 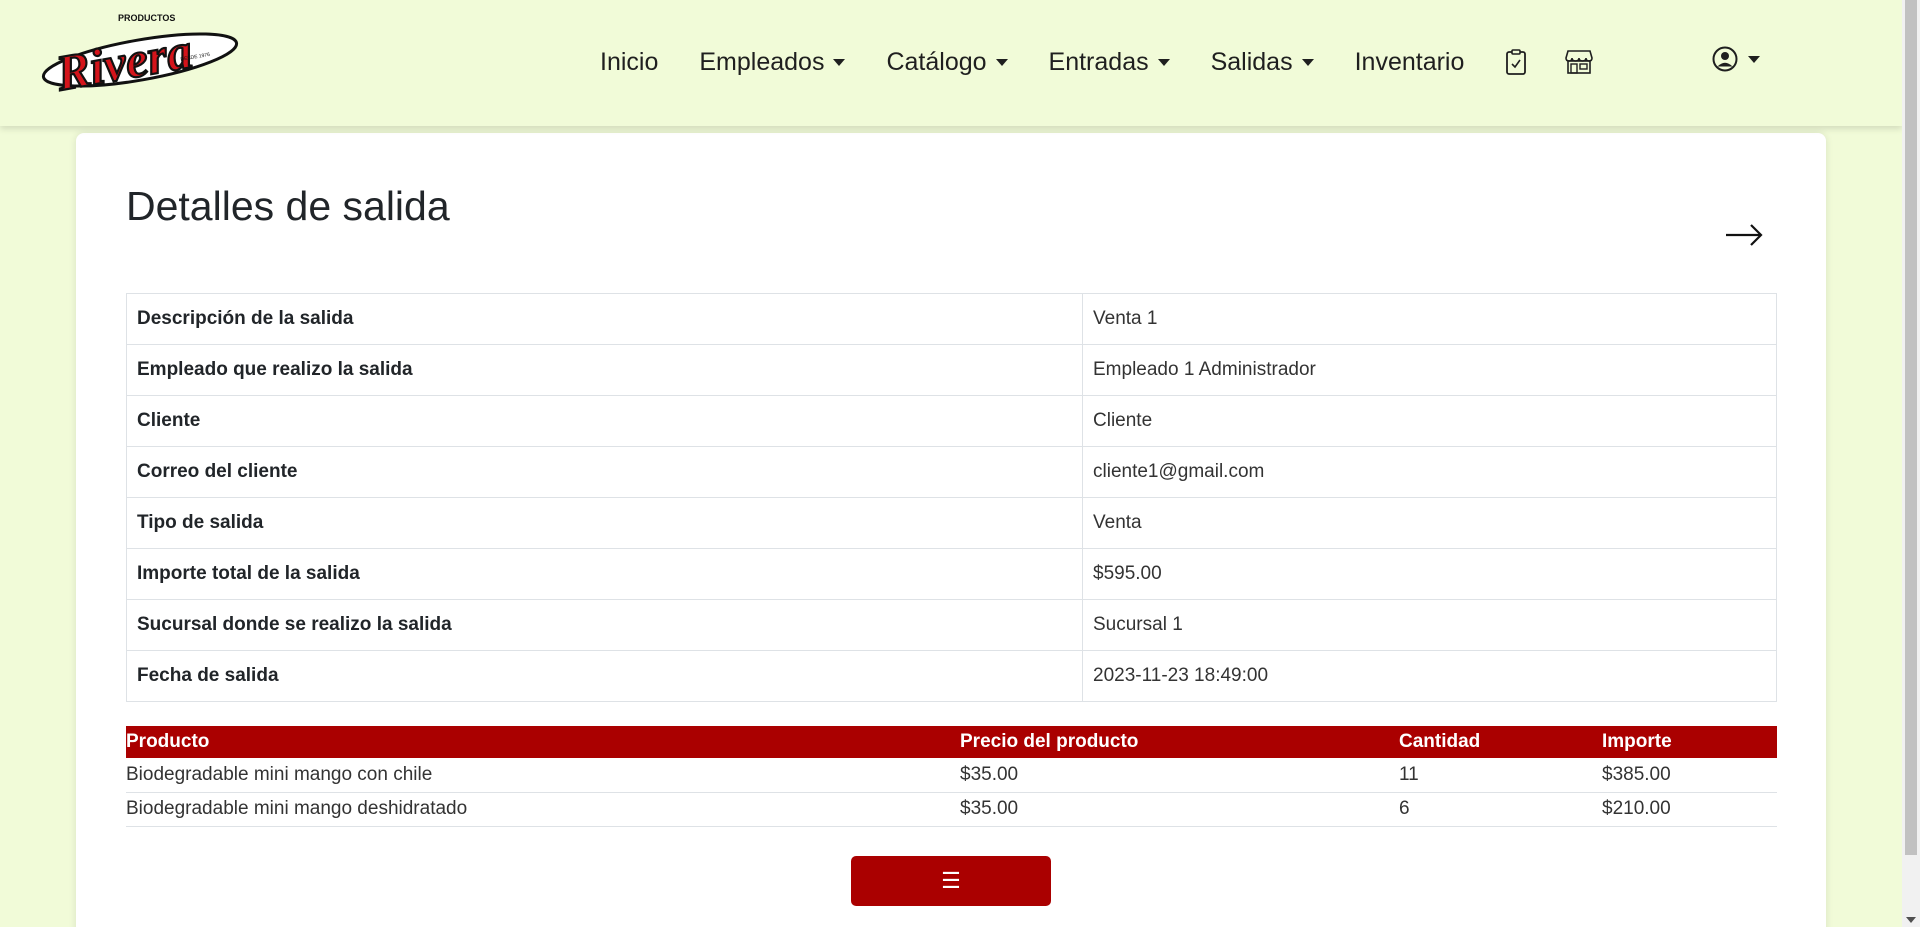 I want to click on table-row: Correo del cliente cliente1@gmail.com, so click(x=951, y=472).